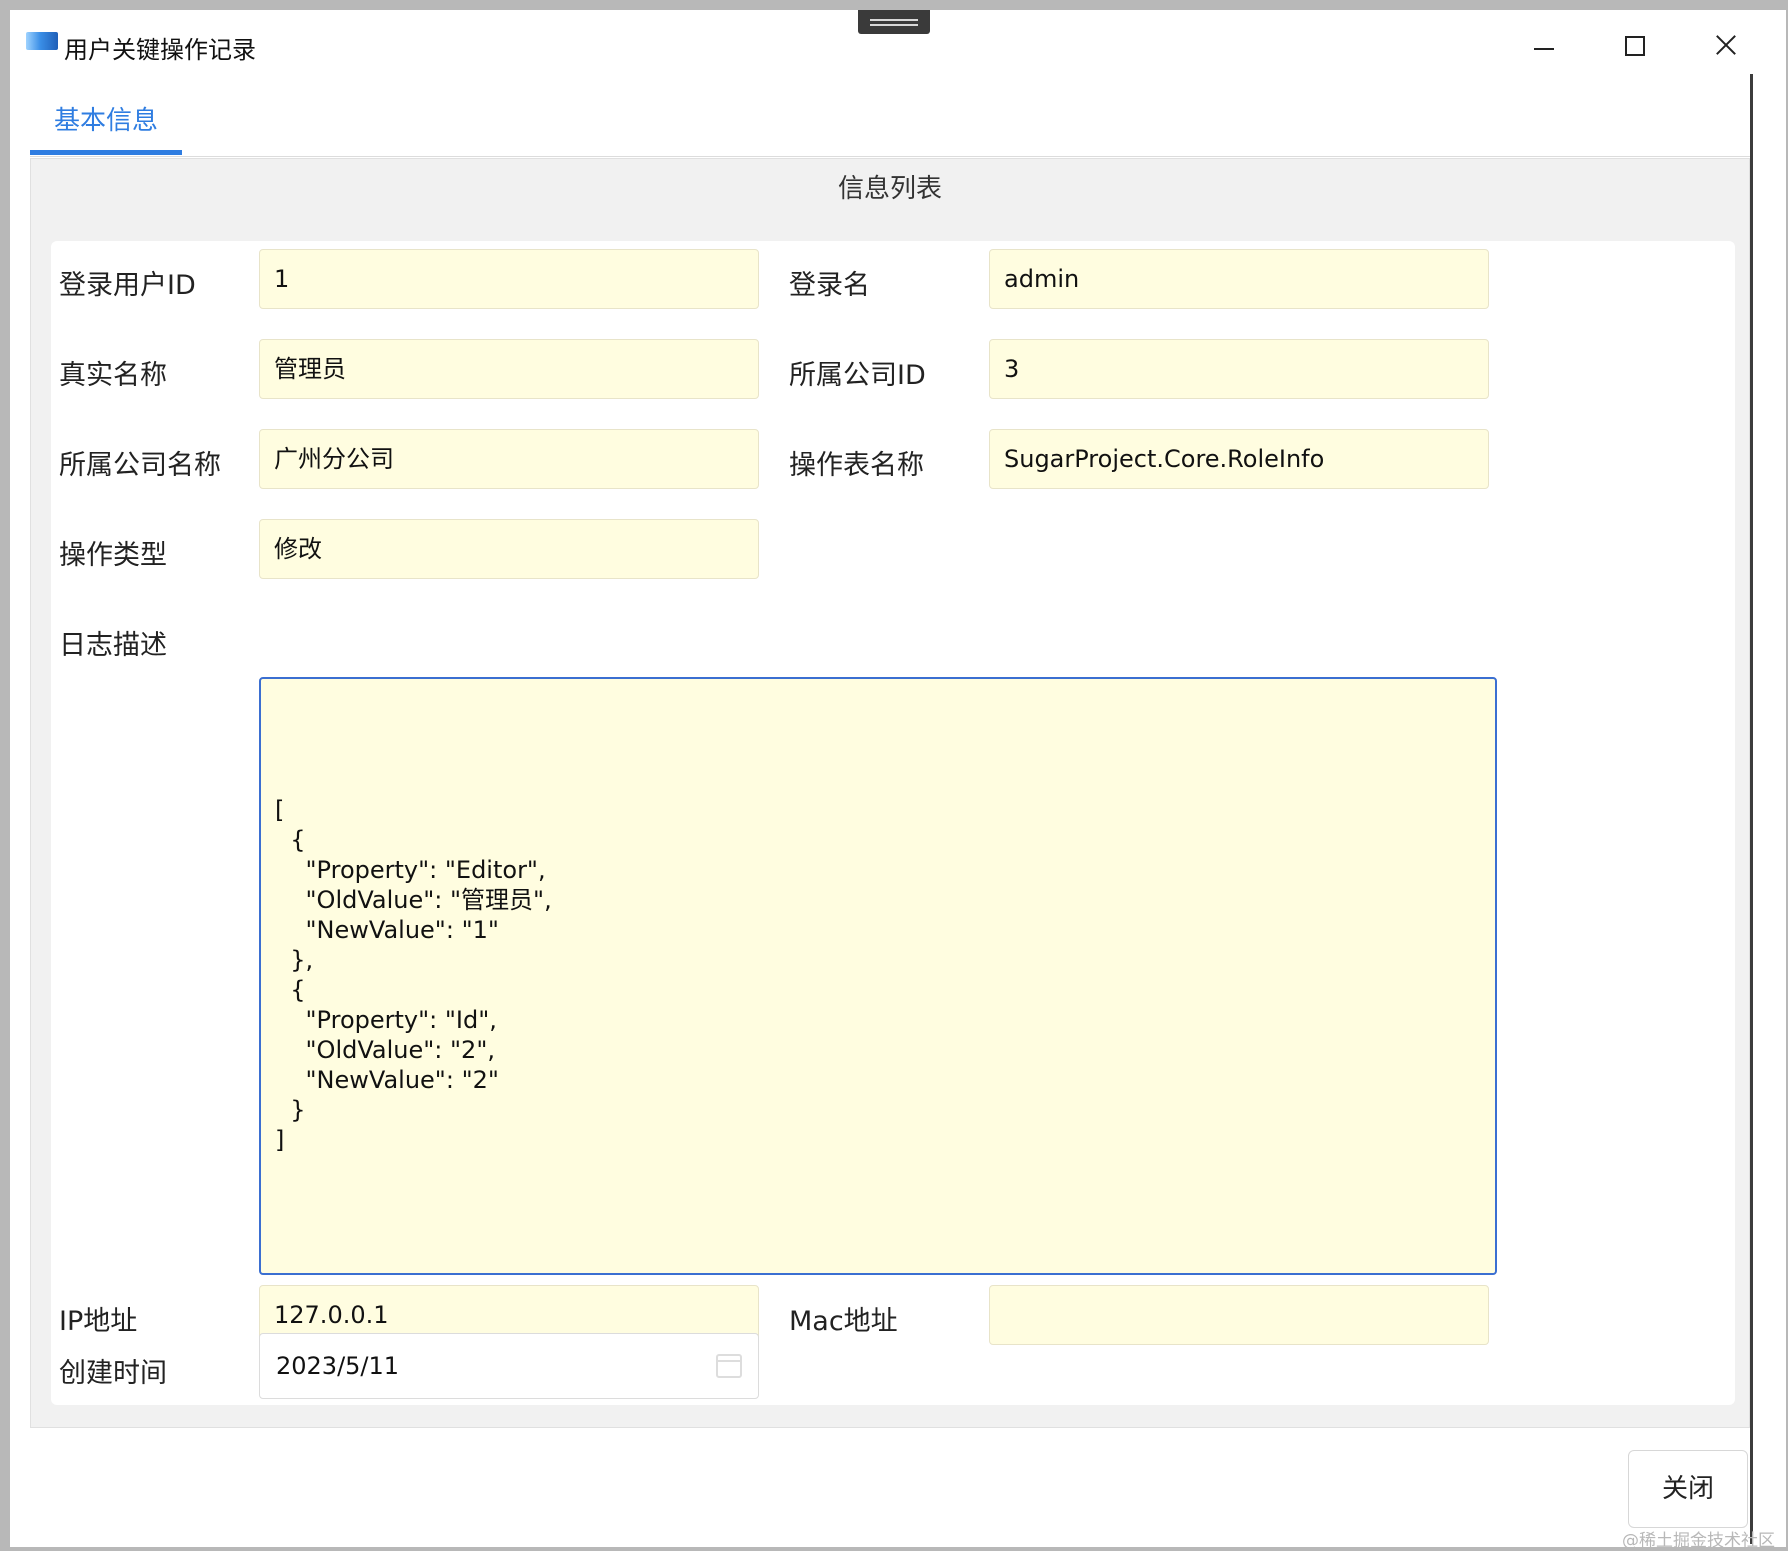 Image resolution: width=1788 pixels, height=1551 pixels. What do you see at coordinates (1698, 1541) in the screenshot?
I see `watermark: @稀土掘金技术社区` at bounding box center [1698, 1541].